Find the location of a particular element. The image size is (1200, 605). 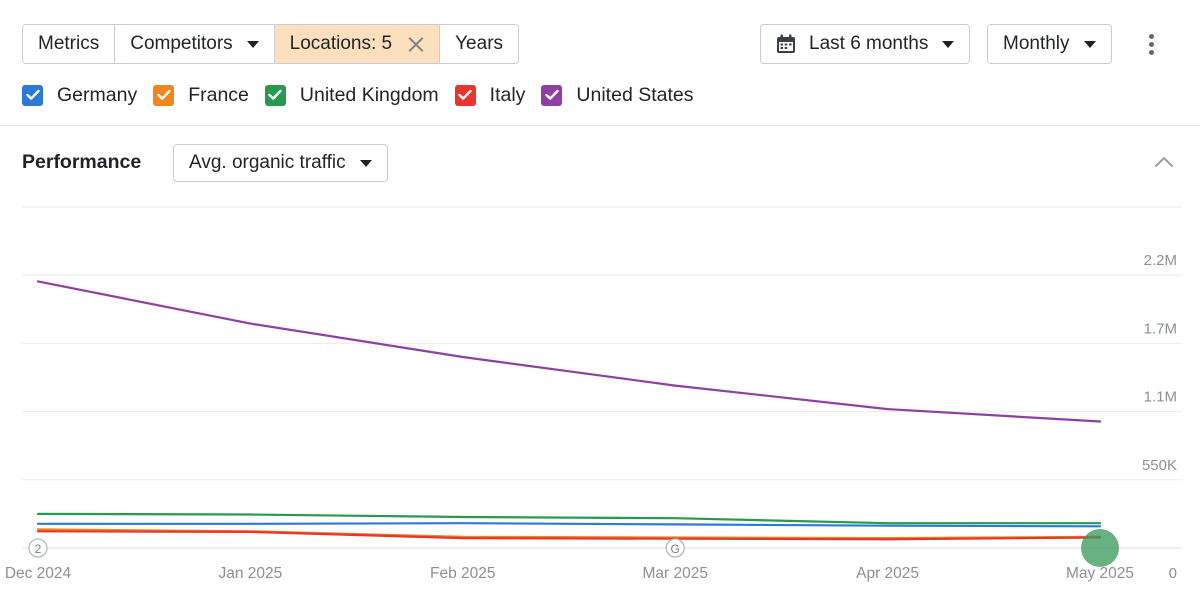

x-tick-label: Mar 2025 is located at coordinates (674, 573).